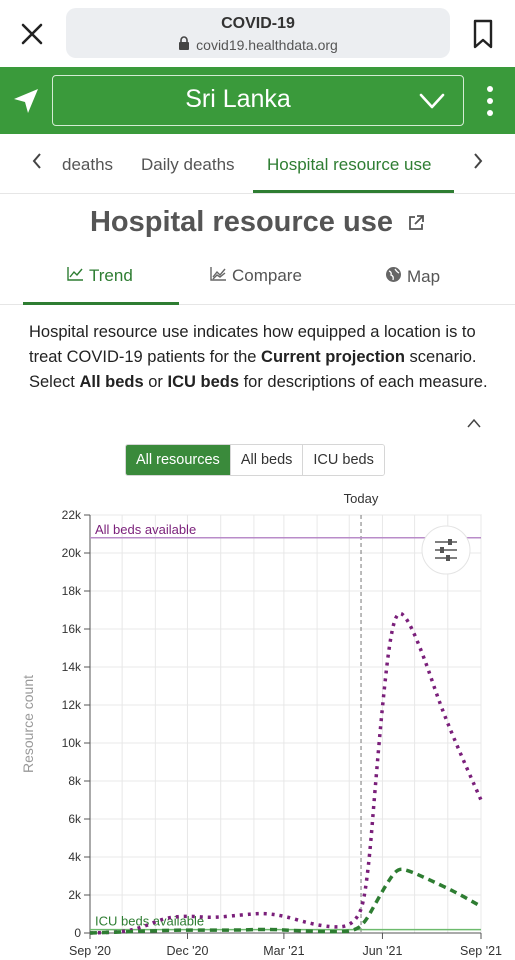 The image size is (515, 960). What do you see at coordinates (37, 163) in the screenshot?
I see `chevron-left-icon` at bounding box center [37, 163].